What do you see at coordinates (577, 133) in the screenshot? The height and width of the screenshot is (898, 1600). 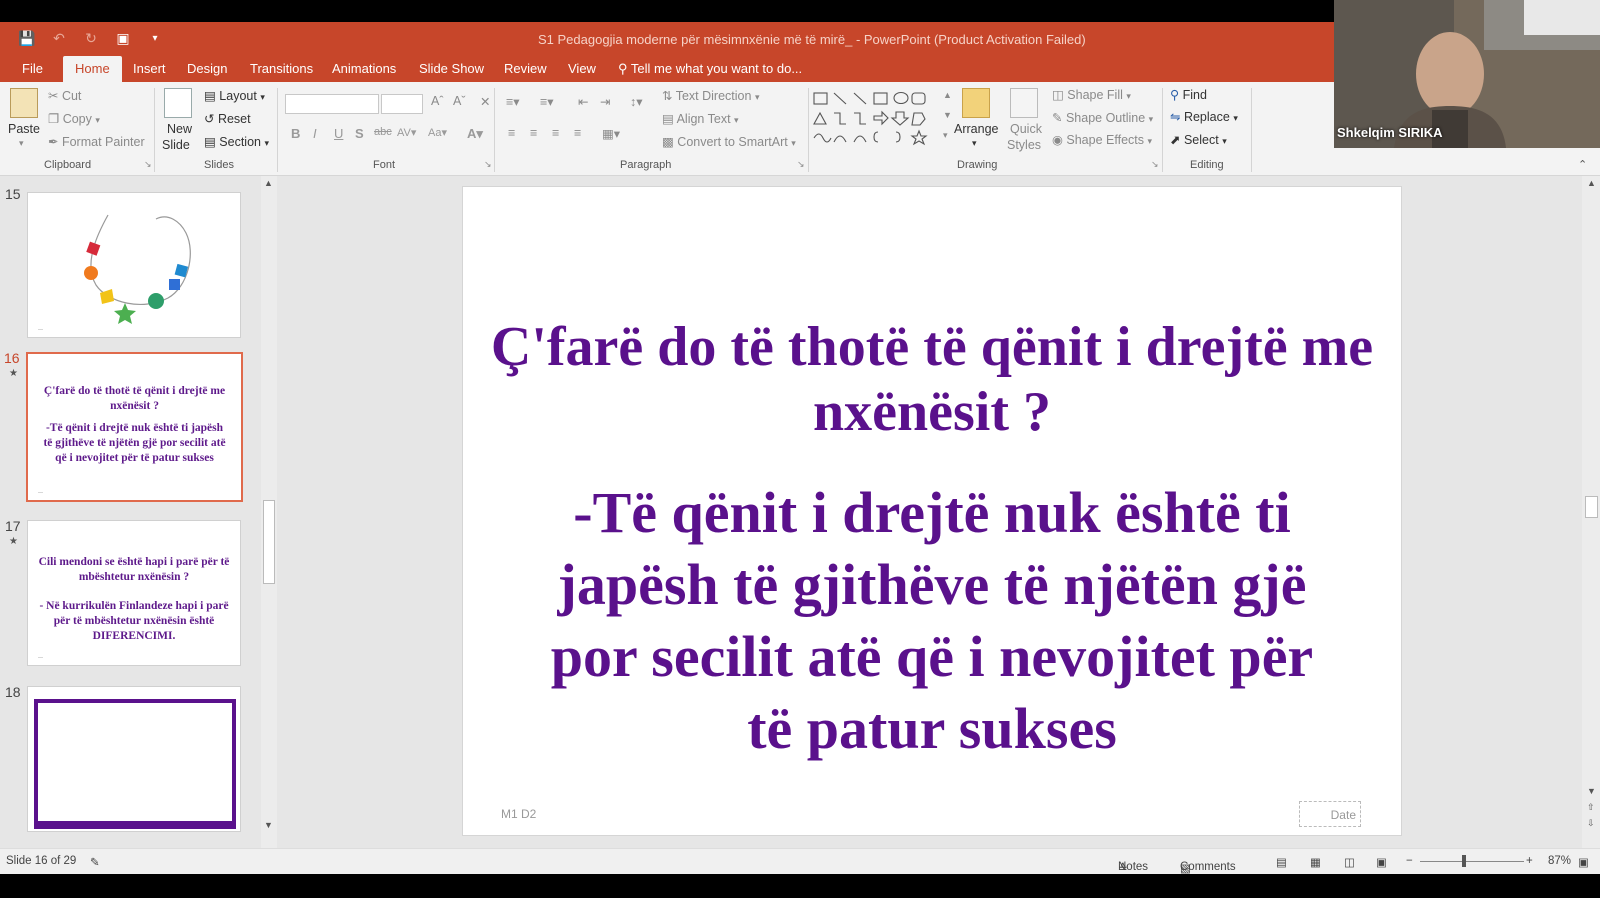 I see `justify-icon: ≡` at bounding box center [577, 133].